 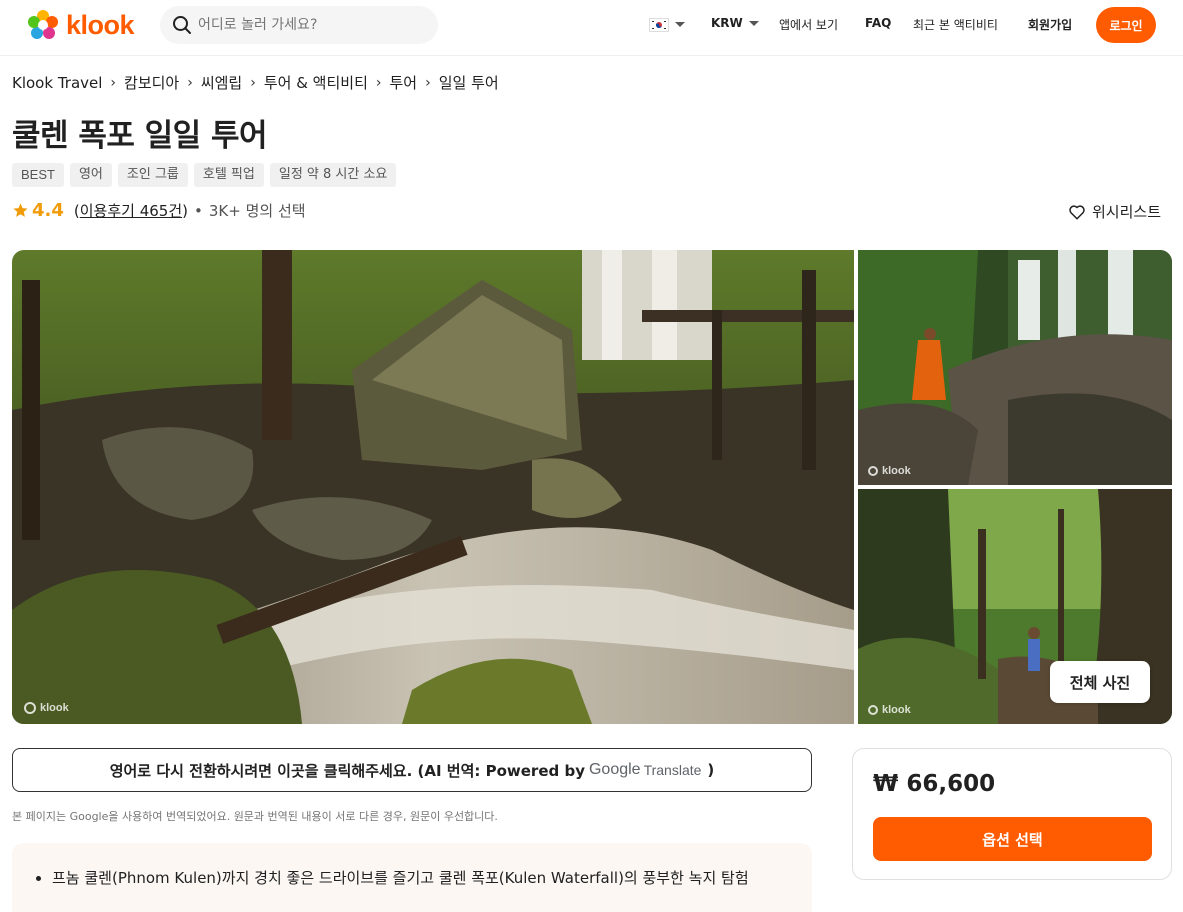 What do you see at coordinates (934, 784) in the screenshot?
I see `price: ₩ 66,600` at bounding box center [934, 784].